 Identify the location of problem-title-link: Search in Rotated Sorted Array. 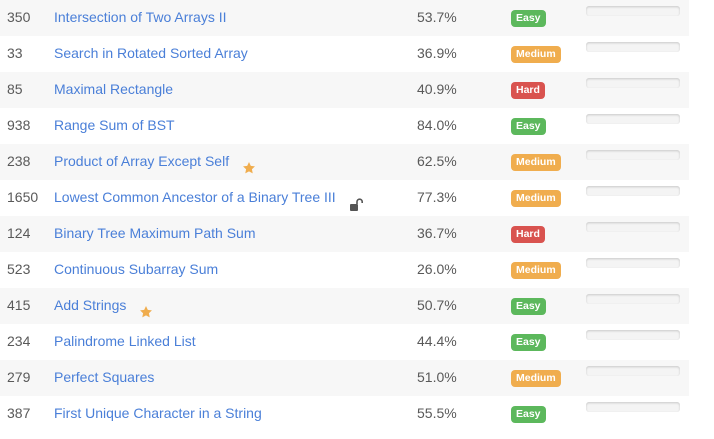
(151, 53).